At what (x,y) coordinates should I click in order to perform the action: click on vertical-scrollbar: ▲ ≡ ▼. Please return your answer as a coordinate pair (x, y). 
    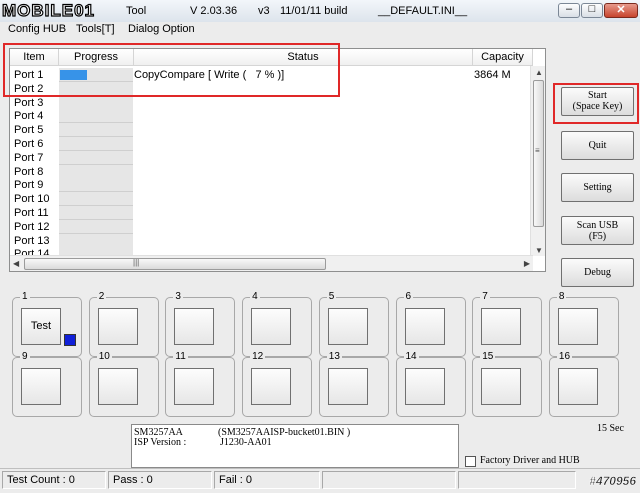
    Looking at the image, I should click on (537, 161).